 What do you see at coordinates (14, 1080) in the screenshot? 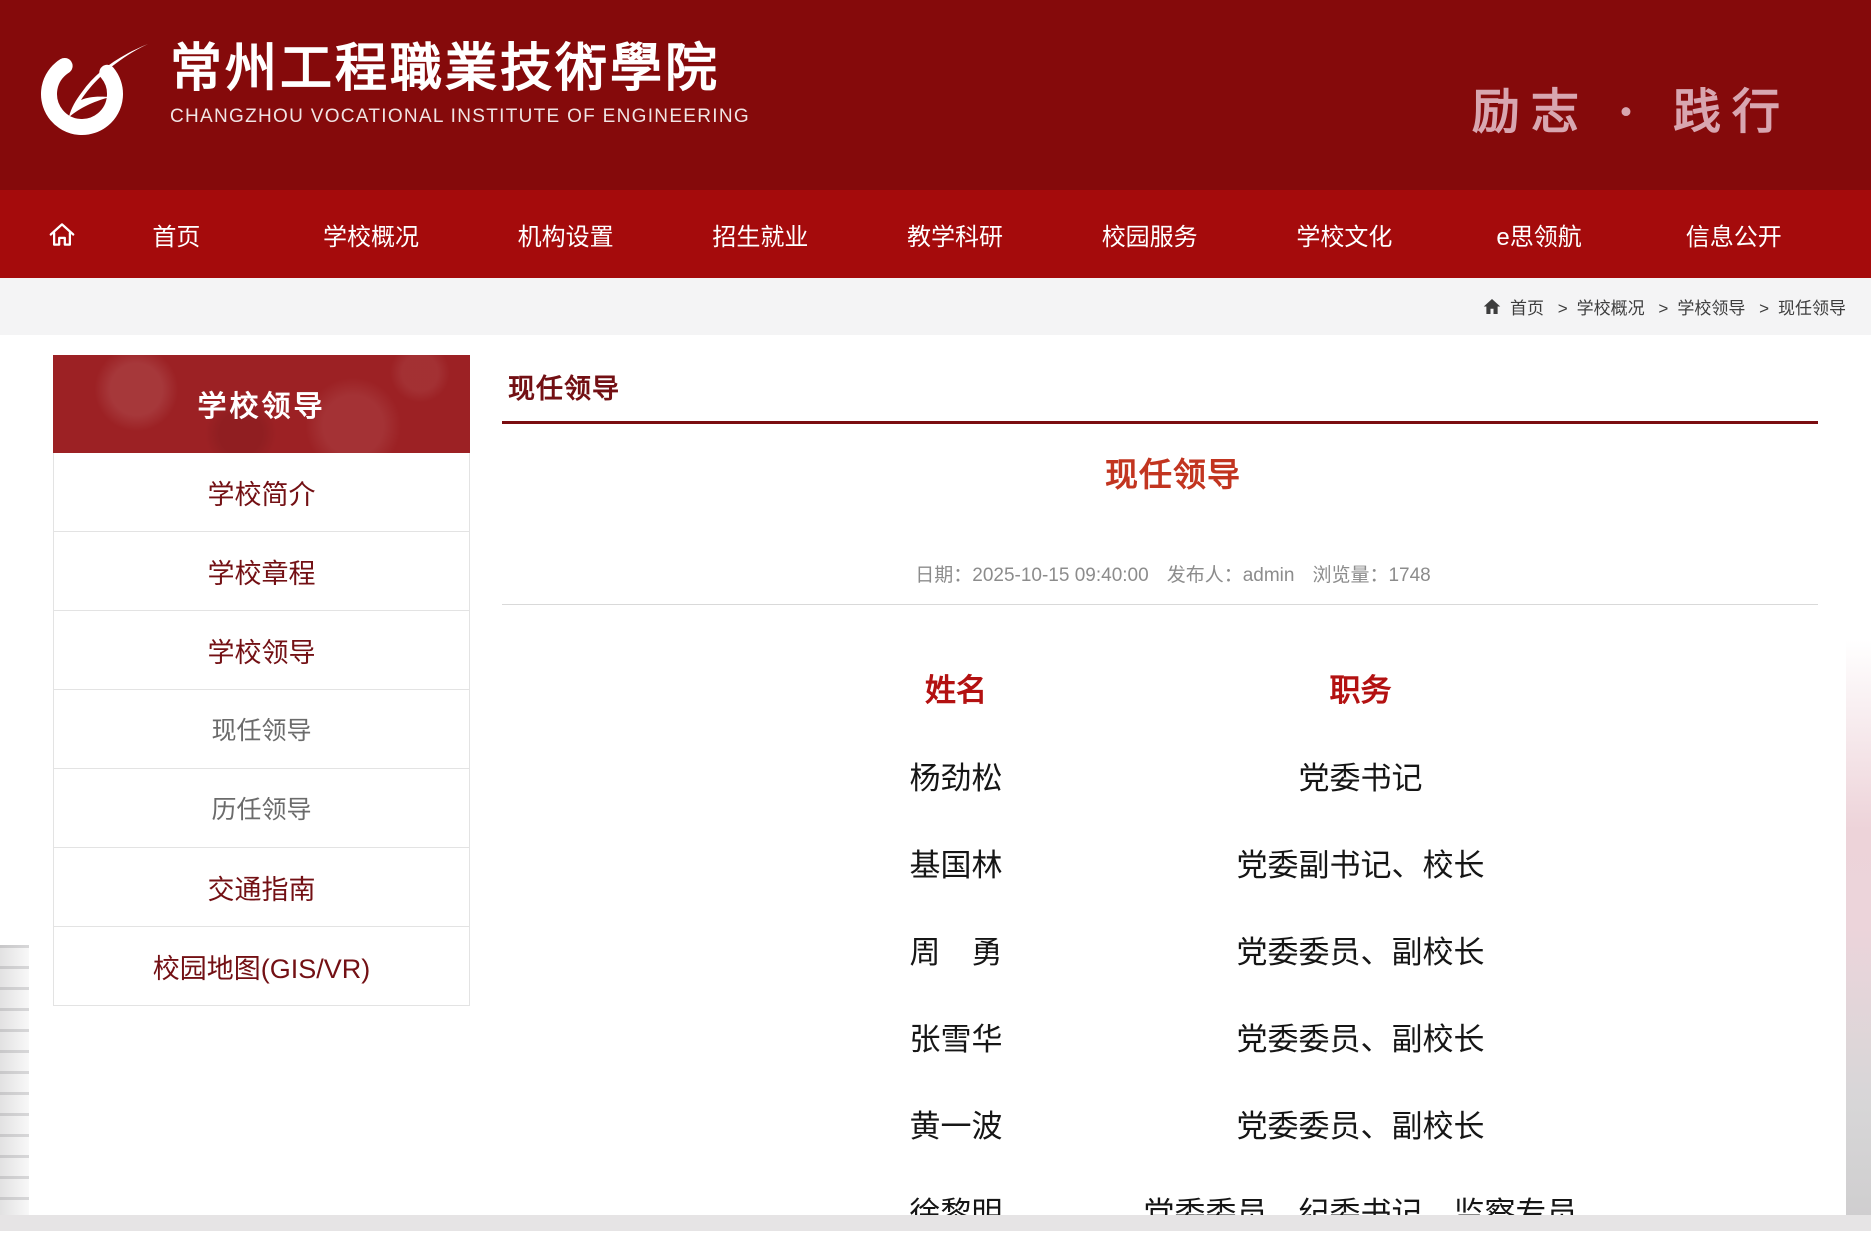
I see `bg-building-texture` at bounding box center [14, 1080].